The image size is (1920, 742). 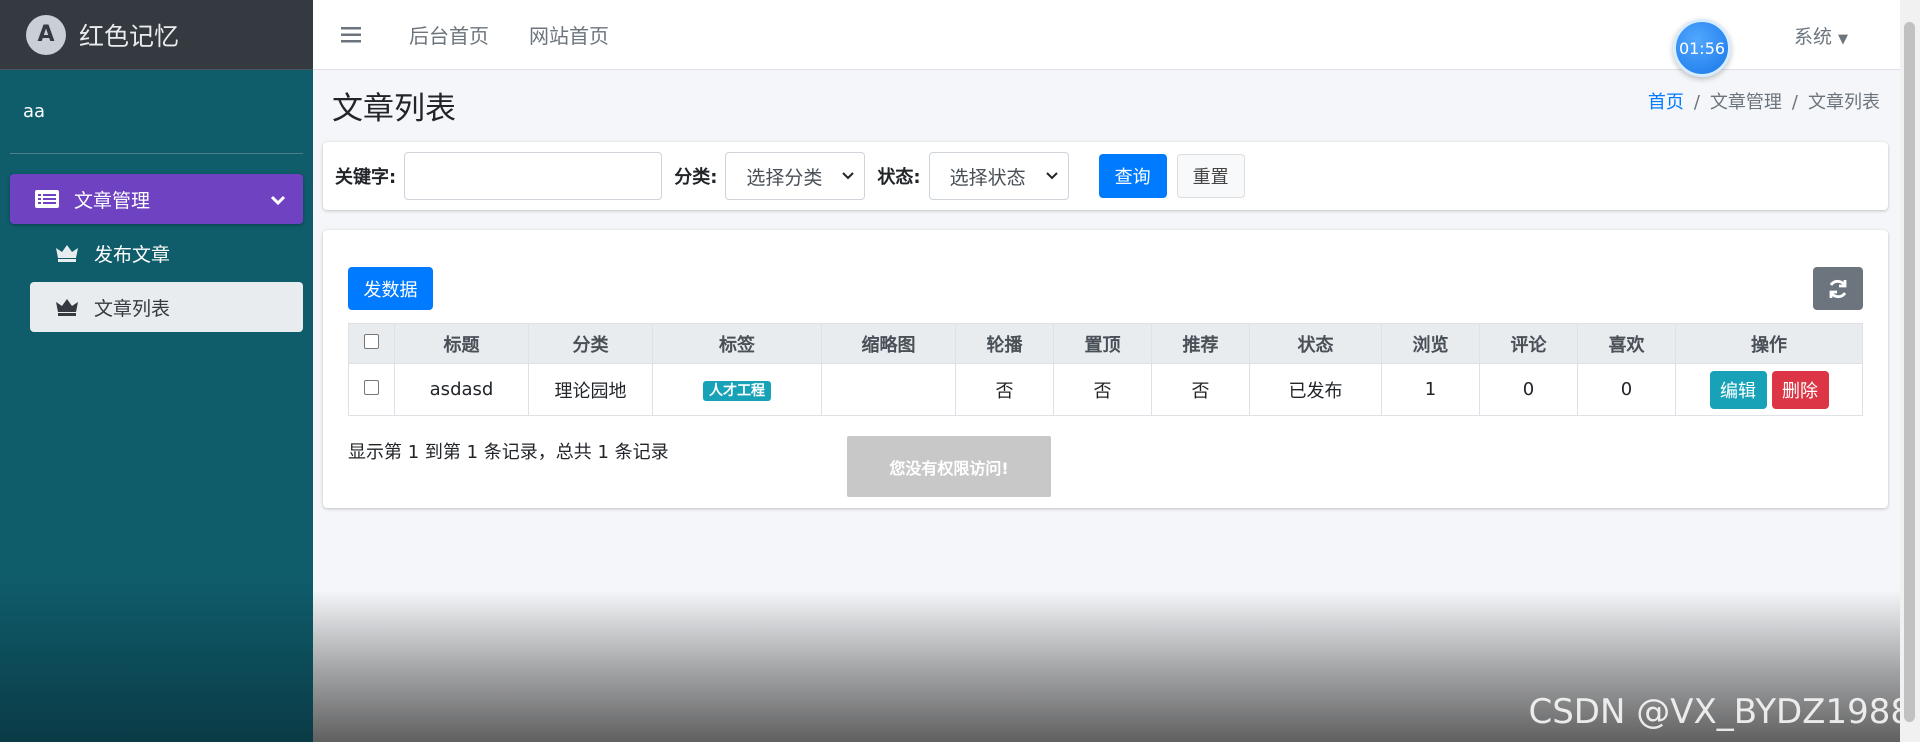 I want to click on filter-bar: 关键字: 分类: 选择分类 状态: 选择状态 查询 重置, so click(x=1105, y=176).